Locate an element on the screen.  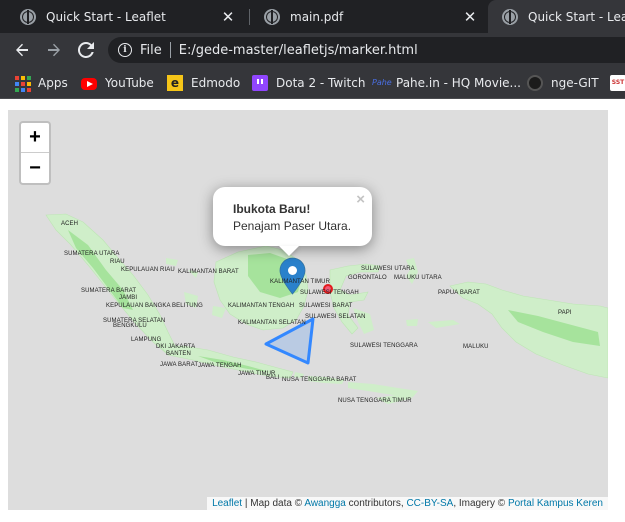
url-text: E:/gede-master/leafletjs/marker.html is located at coordinates (298, 50).